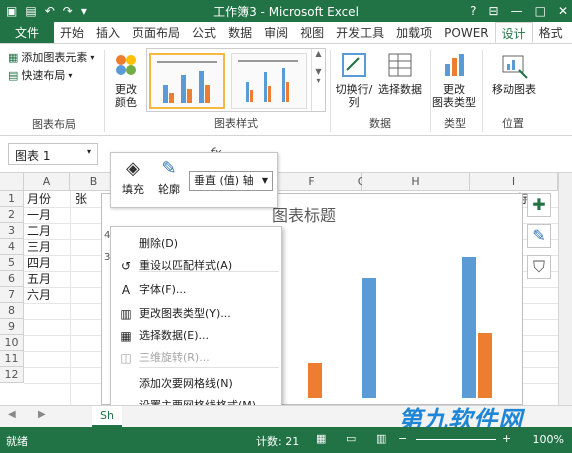 The height and width of the screenshot is (453, 572). Describe the element at coordinates (381, 438) in the screenshot. I see `page-break-view-icon: ▥` at that location.